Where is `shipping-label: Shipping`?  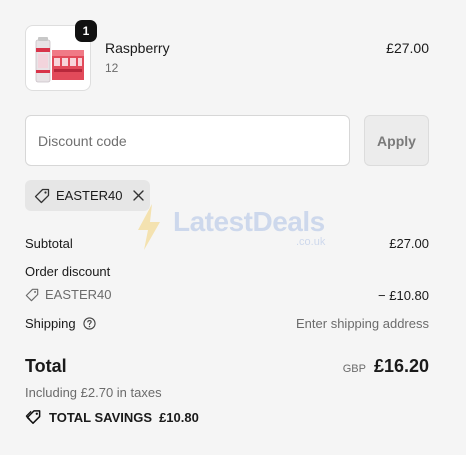 shipping-label: Shipping is located at coordinates (50, 323).